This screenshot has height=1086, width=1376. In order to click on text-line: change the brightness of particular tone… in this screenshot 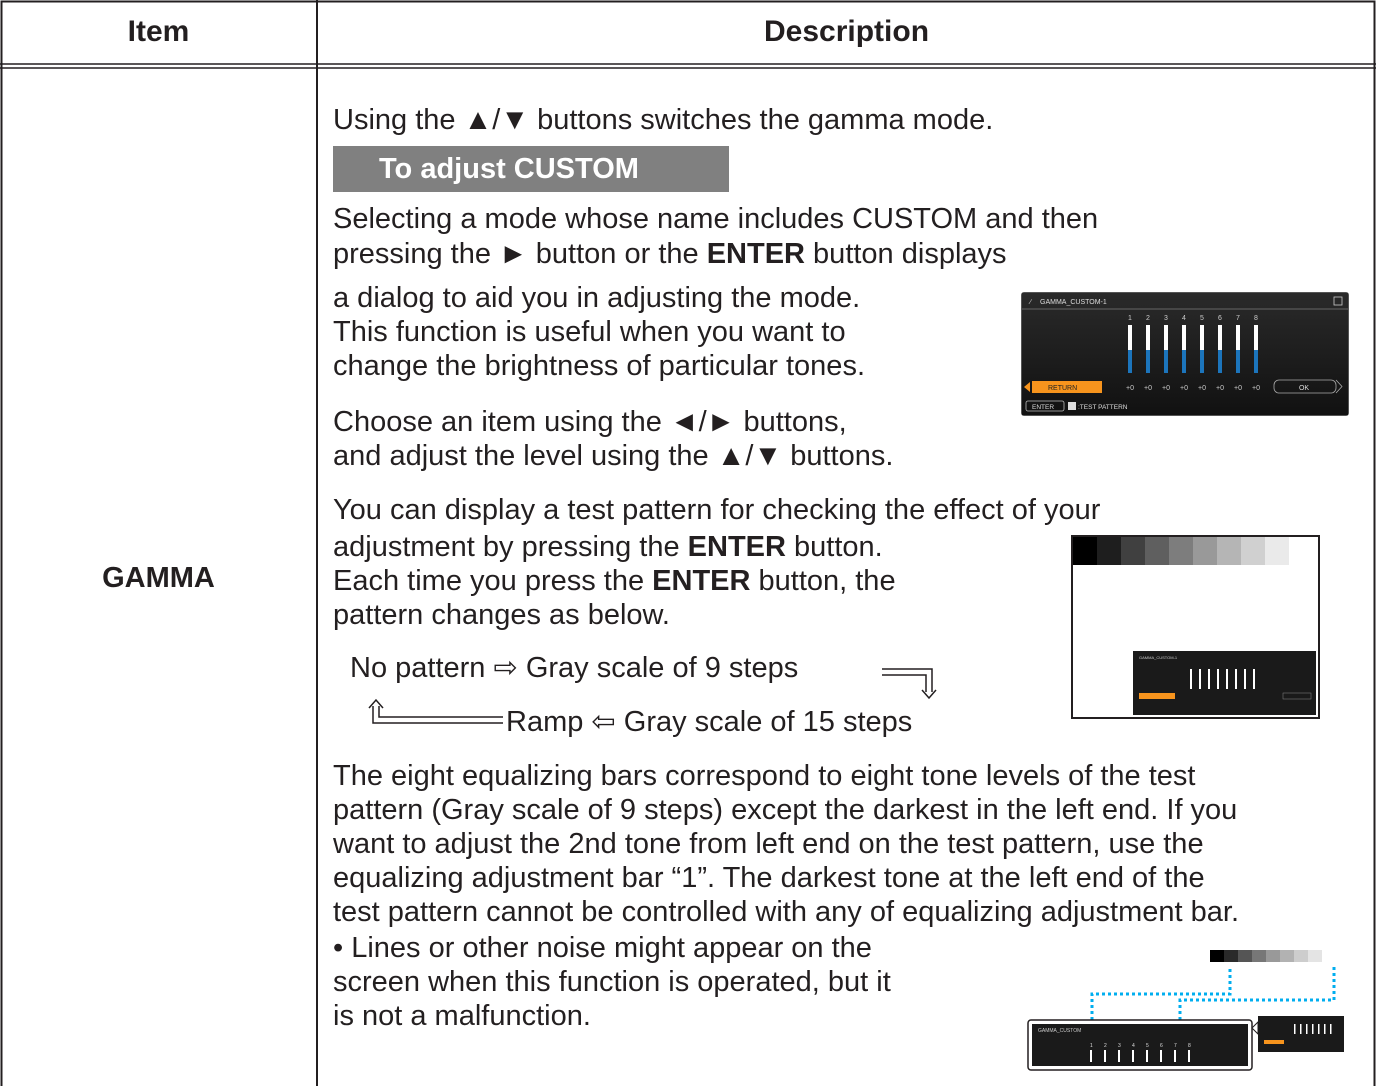, I will do `click(599, 366)`.